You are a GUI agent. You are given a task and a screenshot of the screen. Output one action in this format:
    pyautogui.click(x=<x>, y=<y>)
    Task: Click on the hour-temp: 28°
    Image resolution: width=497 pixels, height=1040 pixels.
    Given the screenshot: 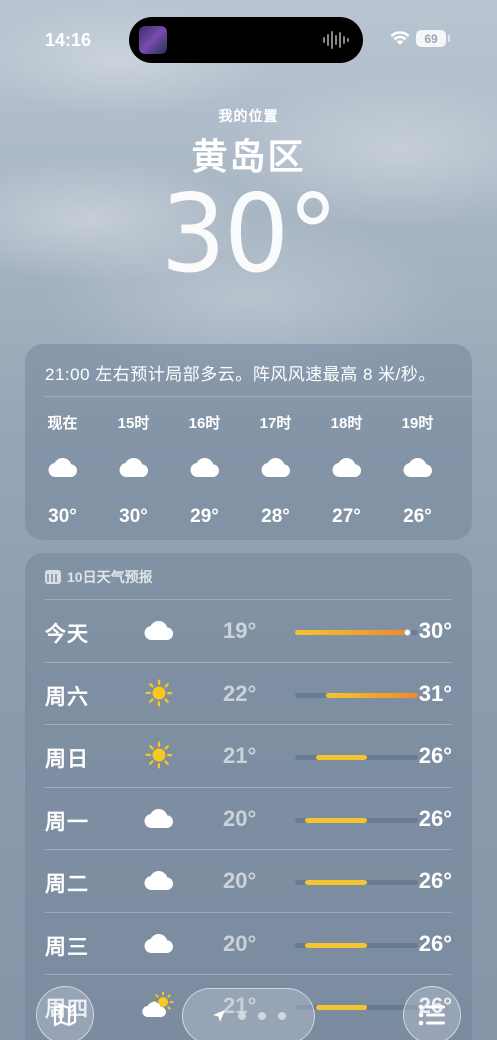 What is the action you would take?
    pyautogui.click(x=275, y=516)
    